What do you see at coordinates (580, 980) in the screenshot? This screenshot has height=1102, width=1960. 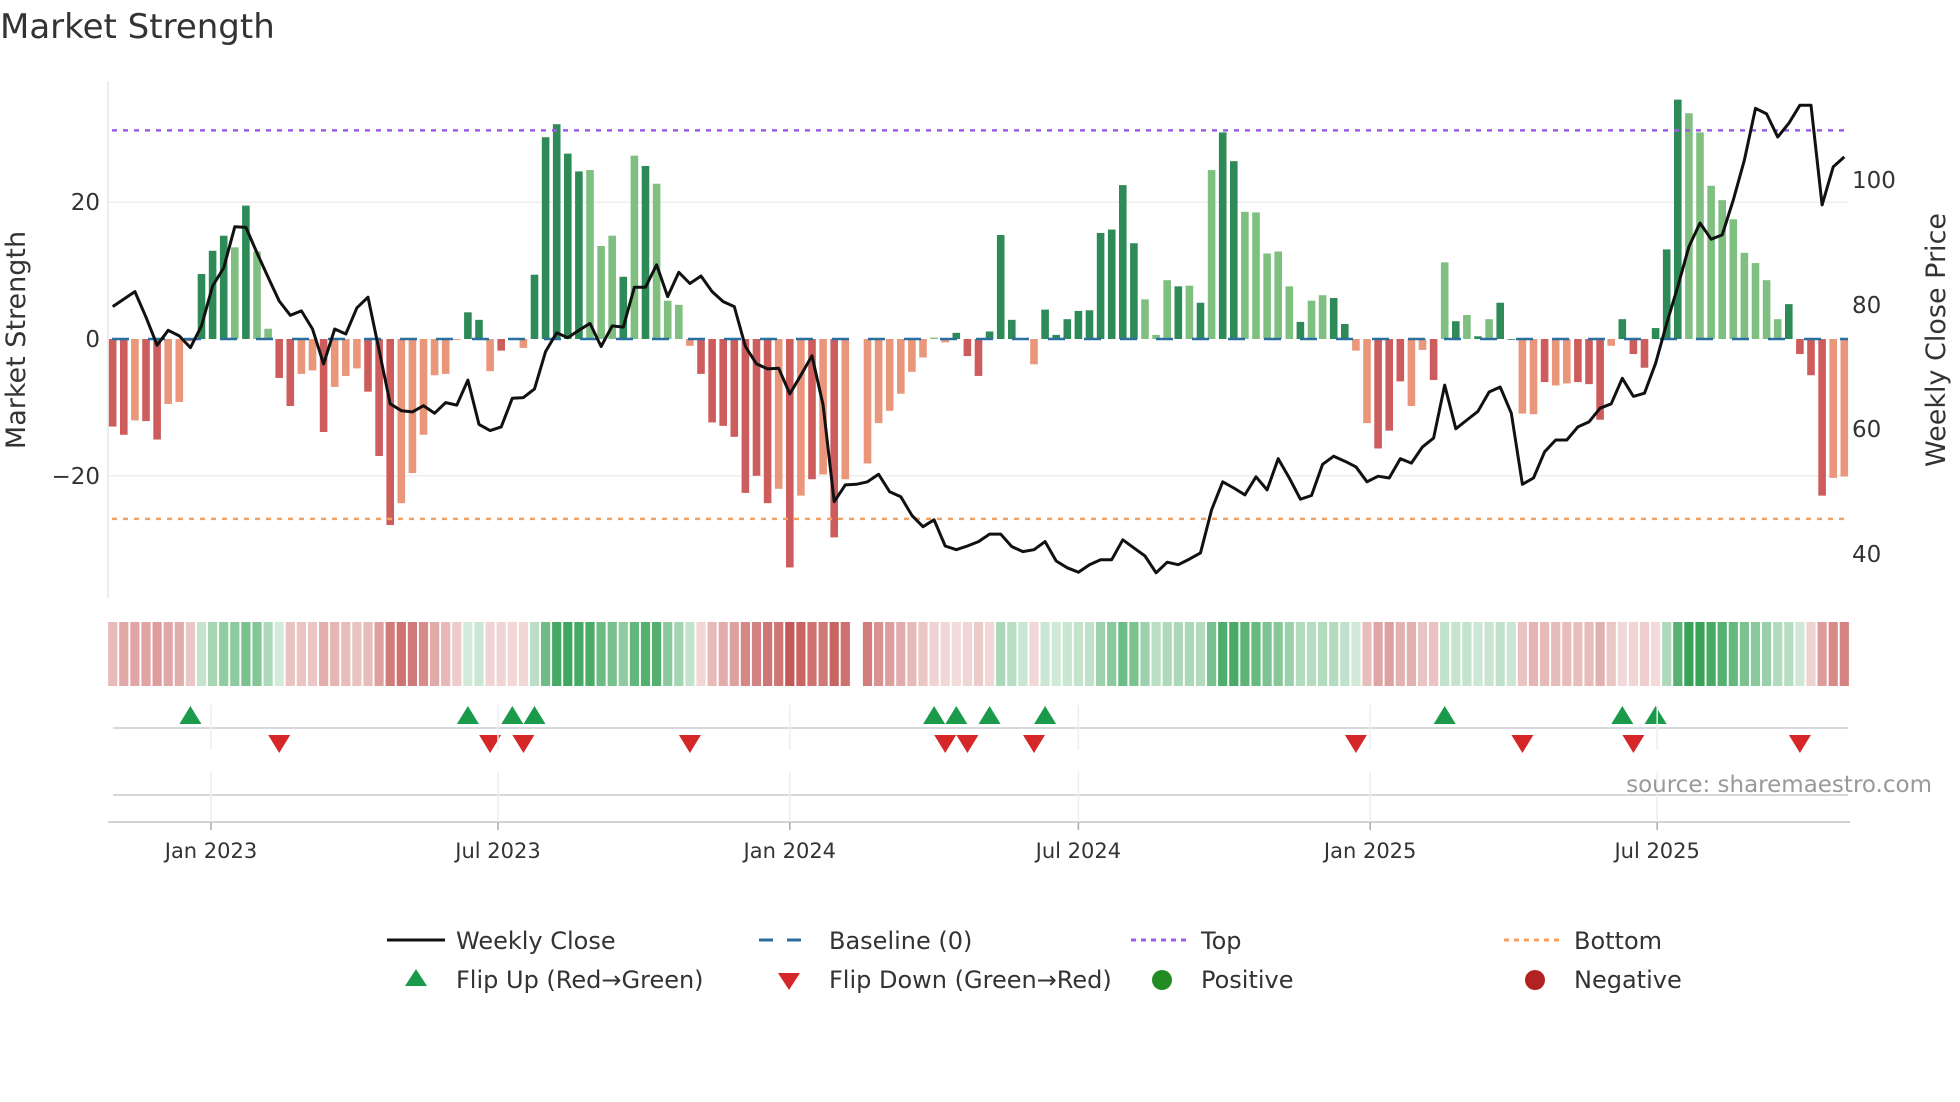 I see `legend-label: Flip Up (Red→Green)` at bounding box center [580, 980].